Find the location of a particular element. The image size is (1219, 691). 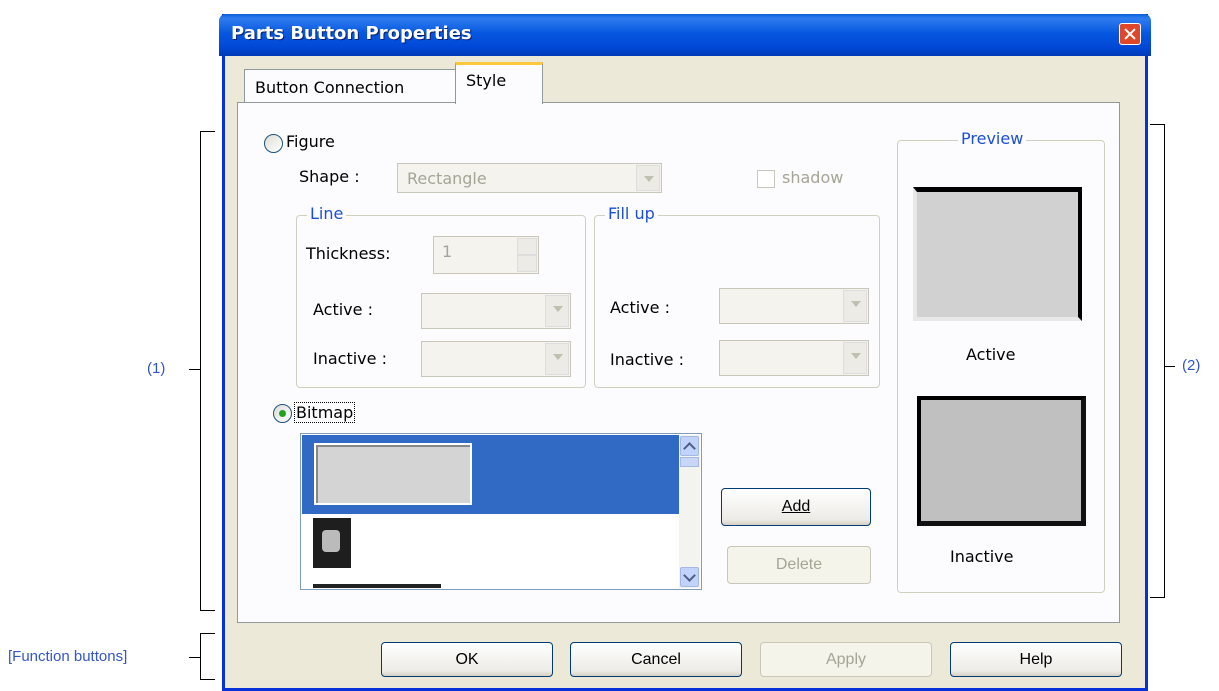

fill-active-label: Active : is located at coordinates (640, 307).